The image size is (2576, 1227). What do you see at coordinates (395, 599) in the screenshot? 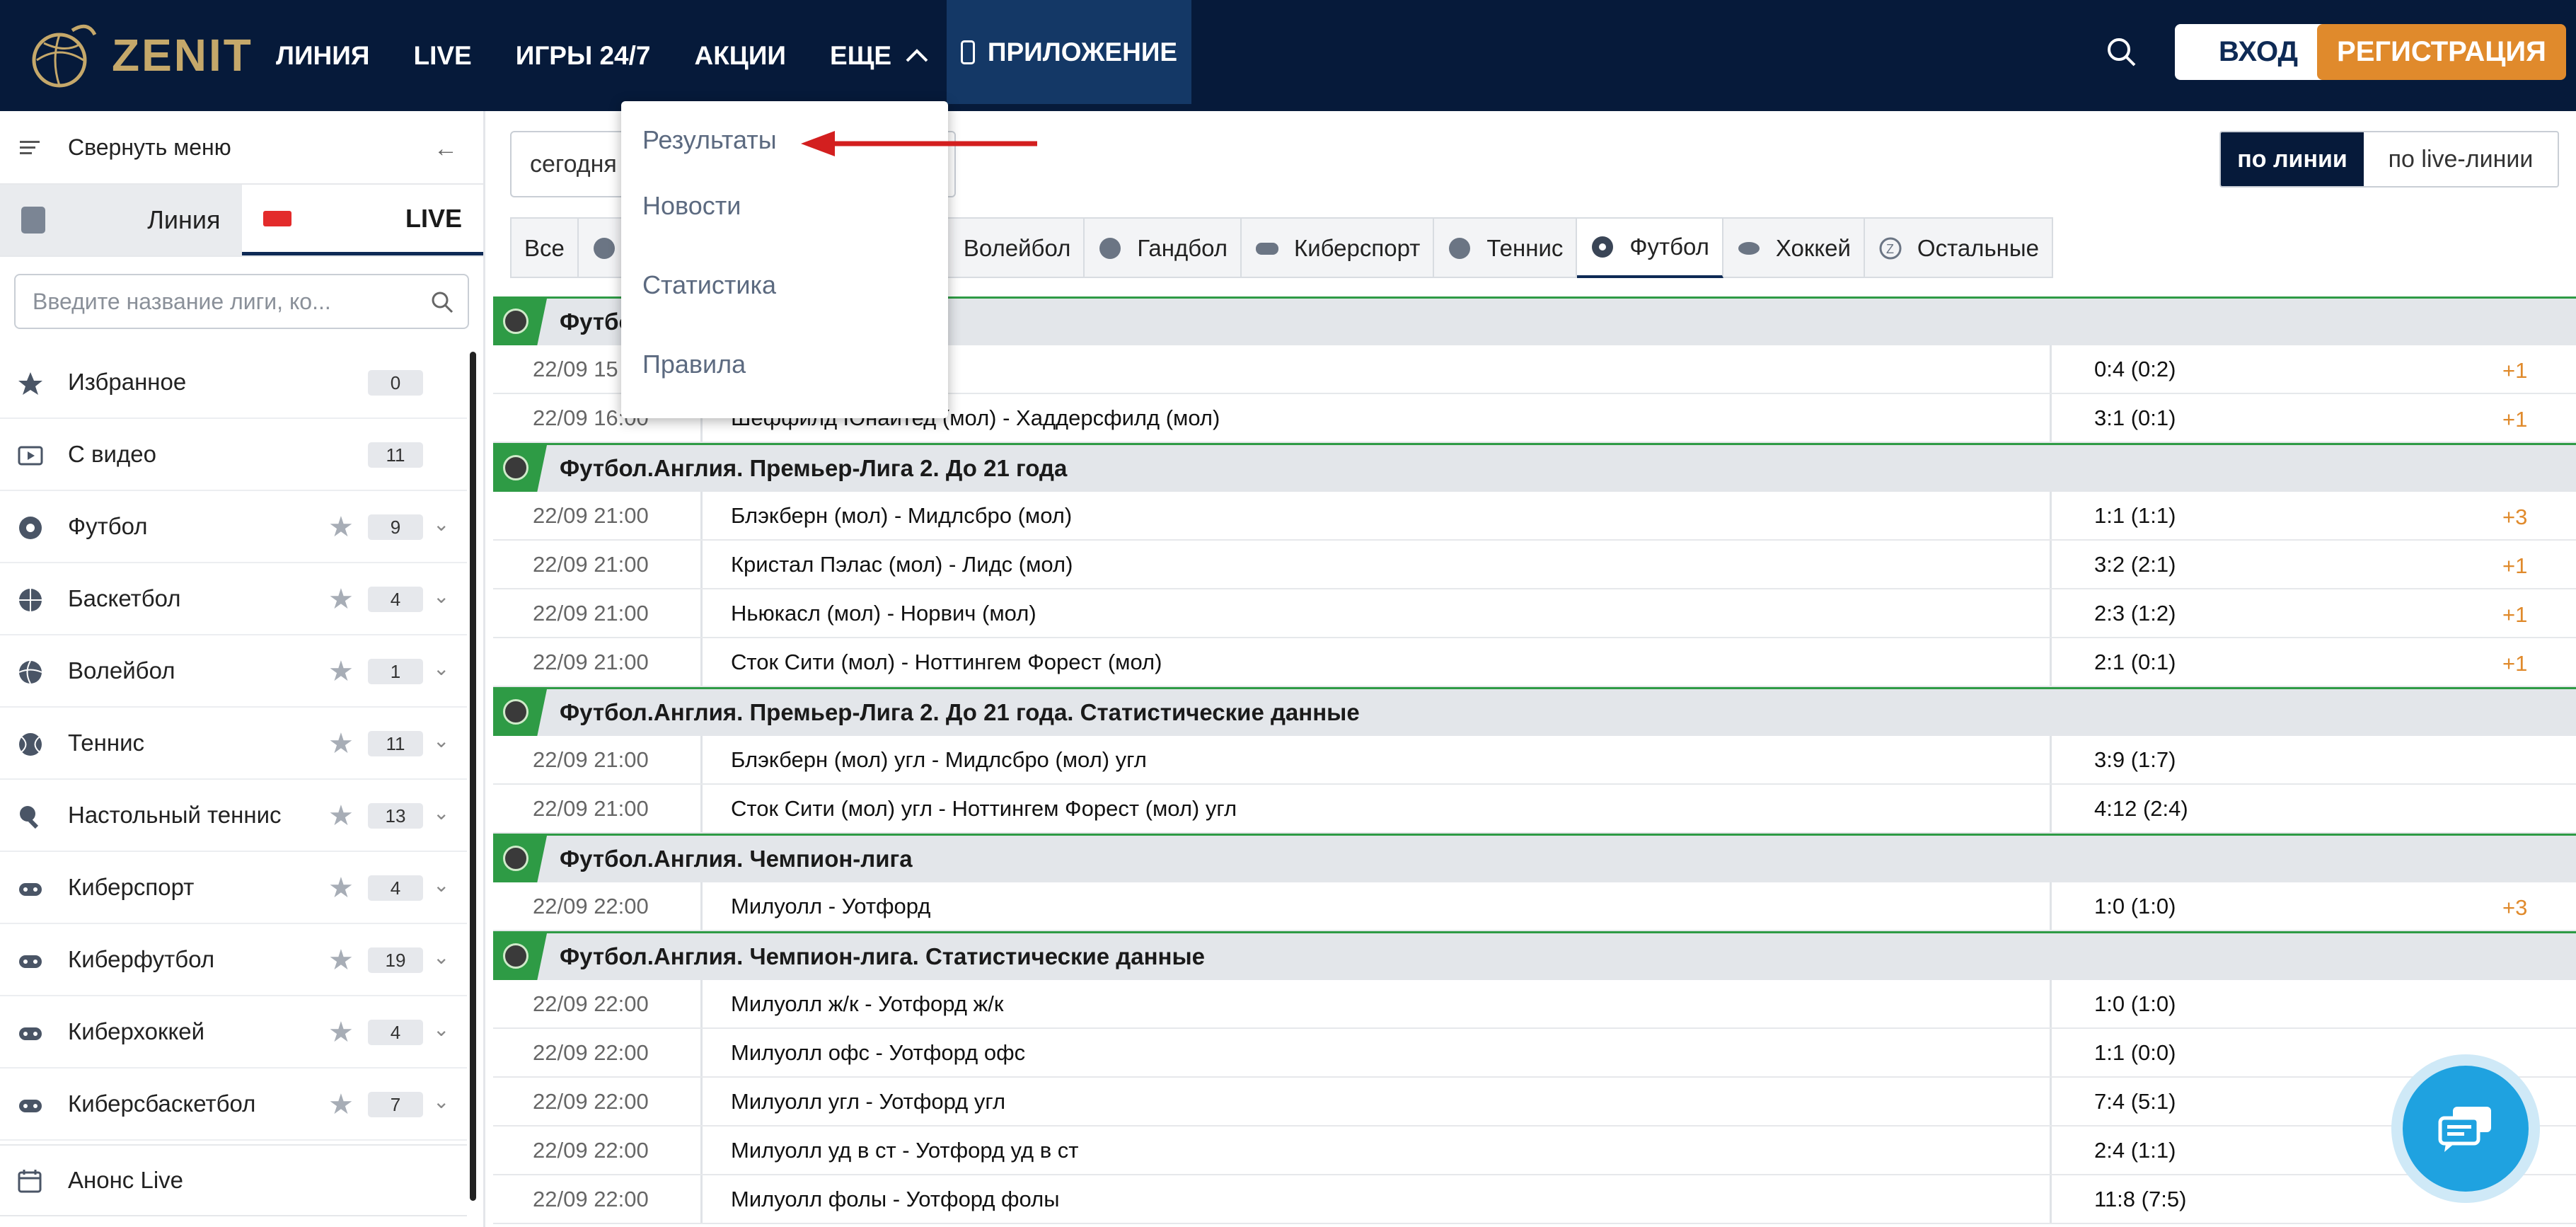
I see `count-badge: 4` at bounding box center [395, 599].